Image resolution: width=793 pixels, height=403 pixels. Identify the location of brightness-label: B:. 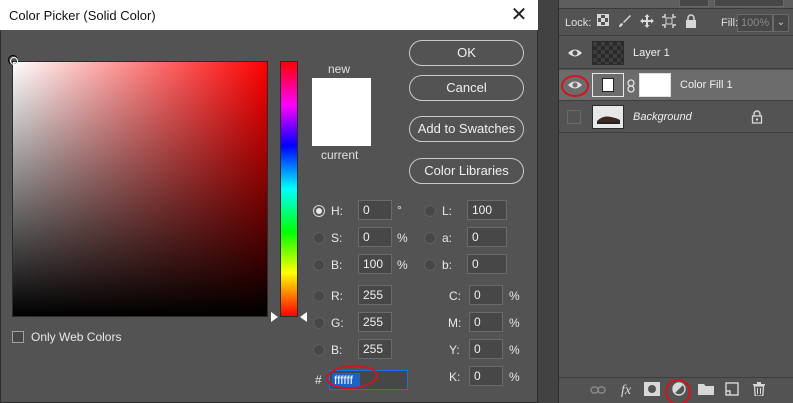
(337, 265).